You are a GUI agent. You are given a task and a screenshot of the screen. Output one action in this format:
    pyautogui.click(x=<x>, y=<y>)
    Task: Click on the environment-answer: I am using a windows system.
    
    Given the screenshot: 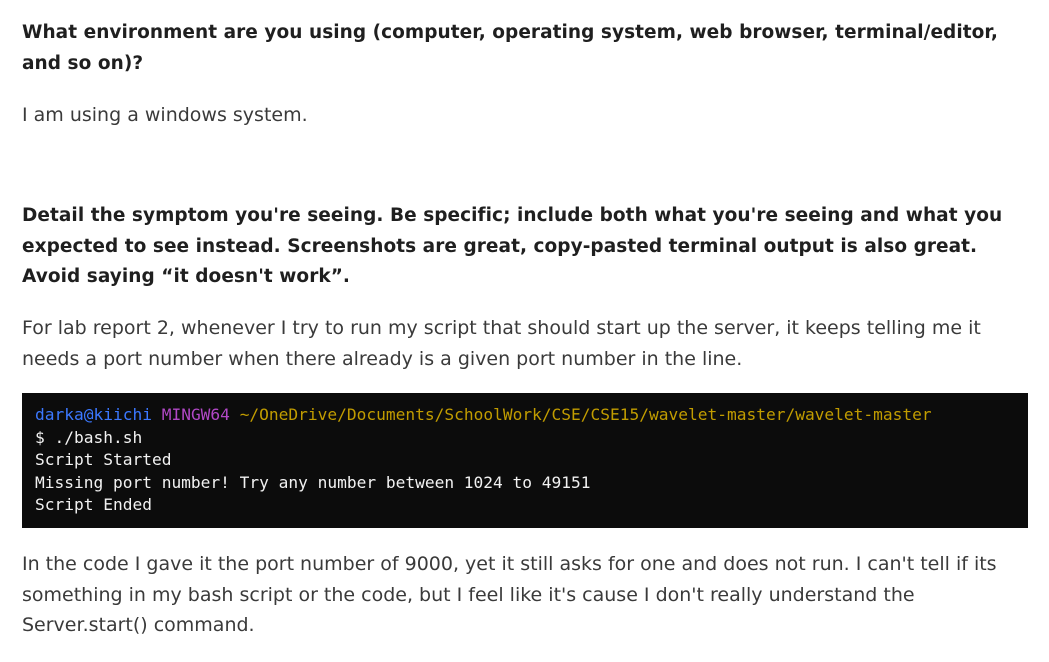 What is the action you would take?
    pyautogui.click(x=165, y=115)
    